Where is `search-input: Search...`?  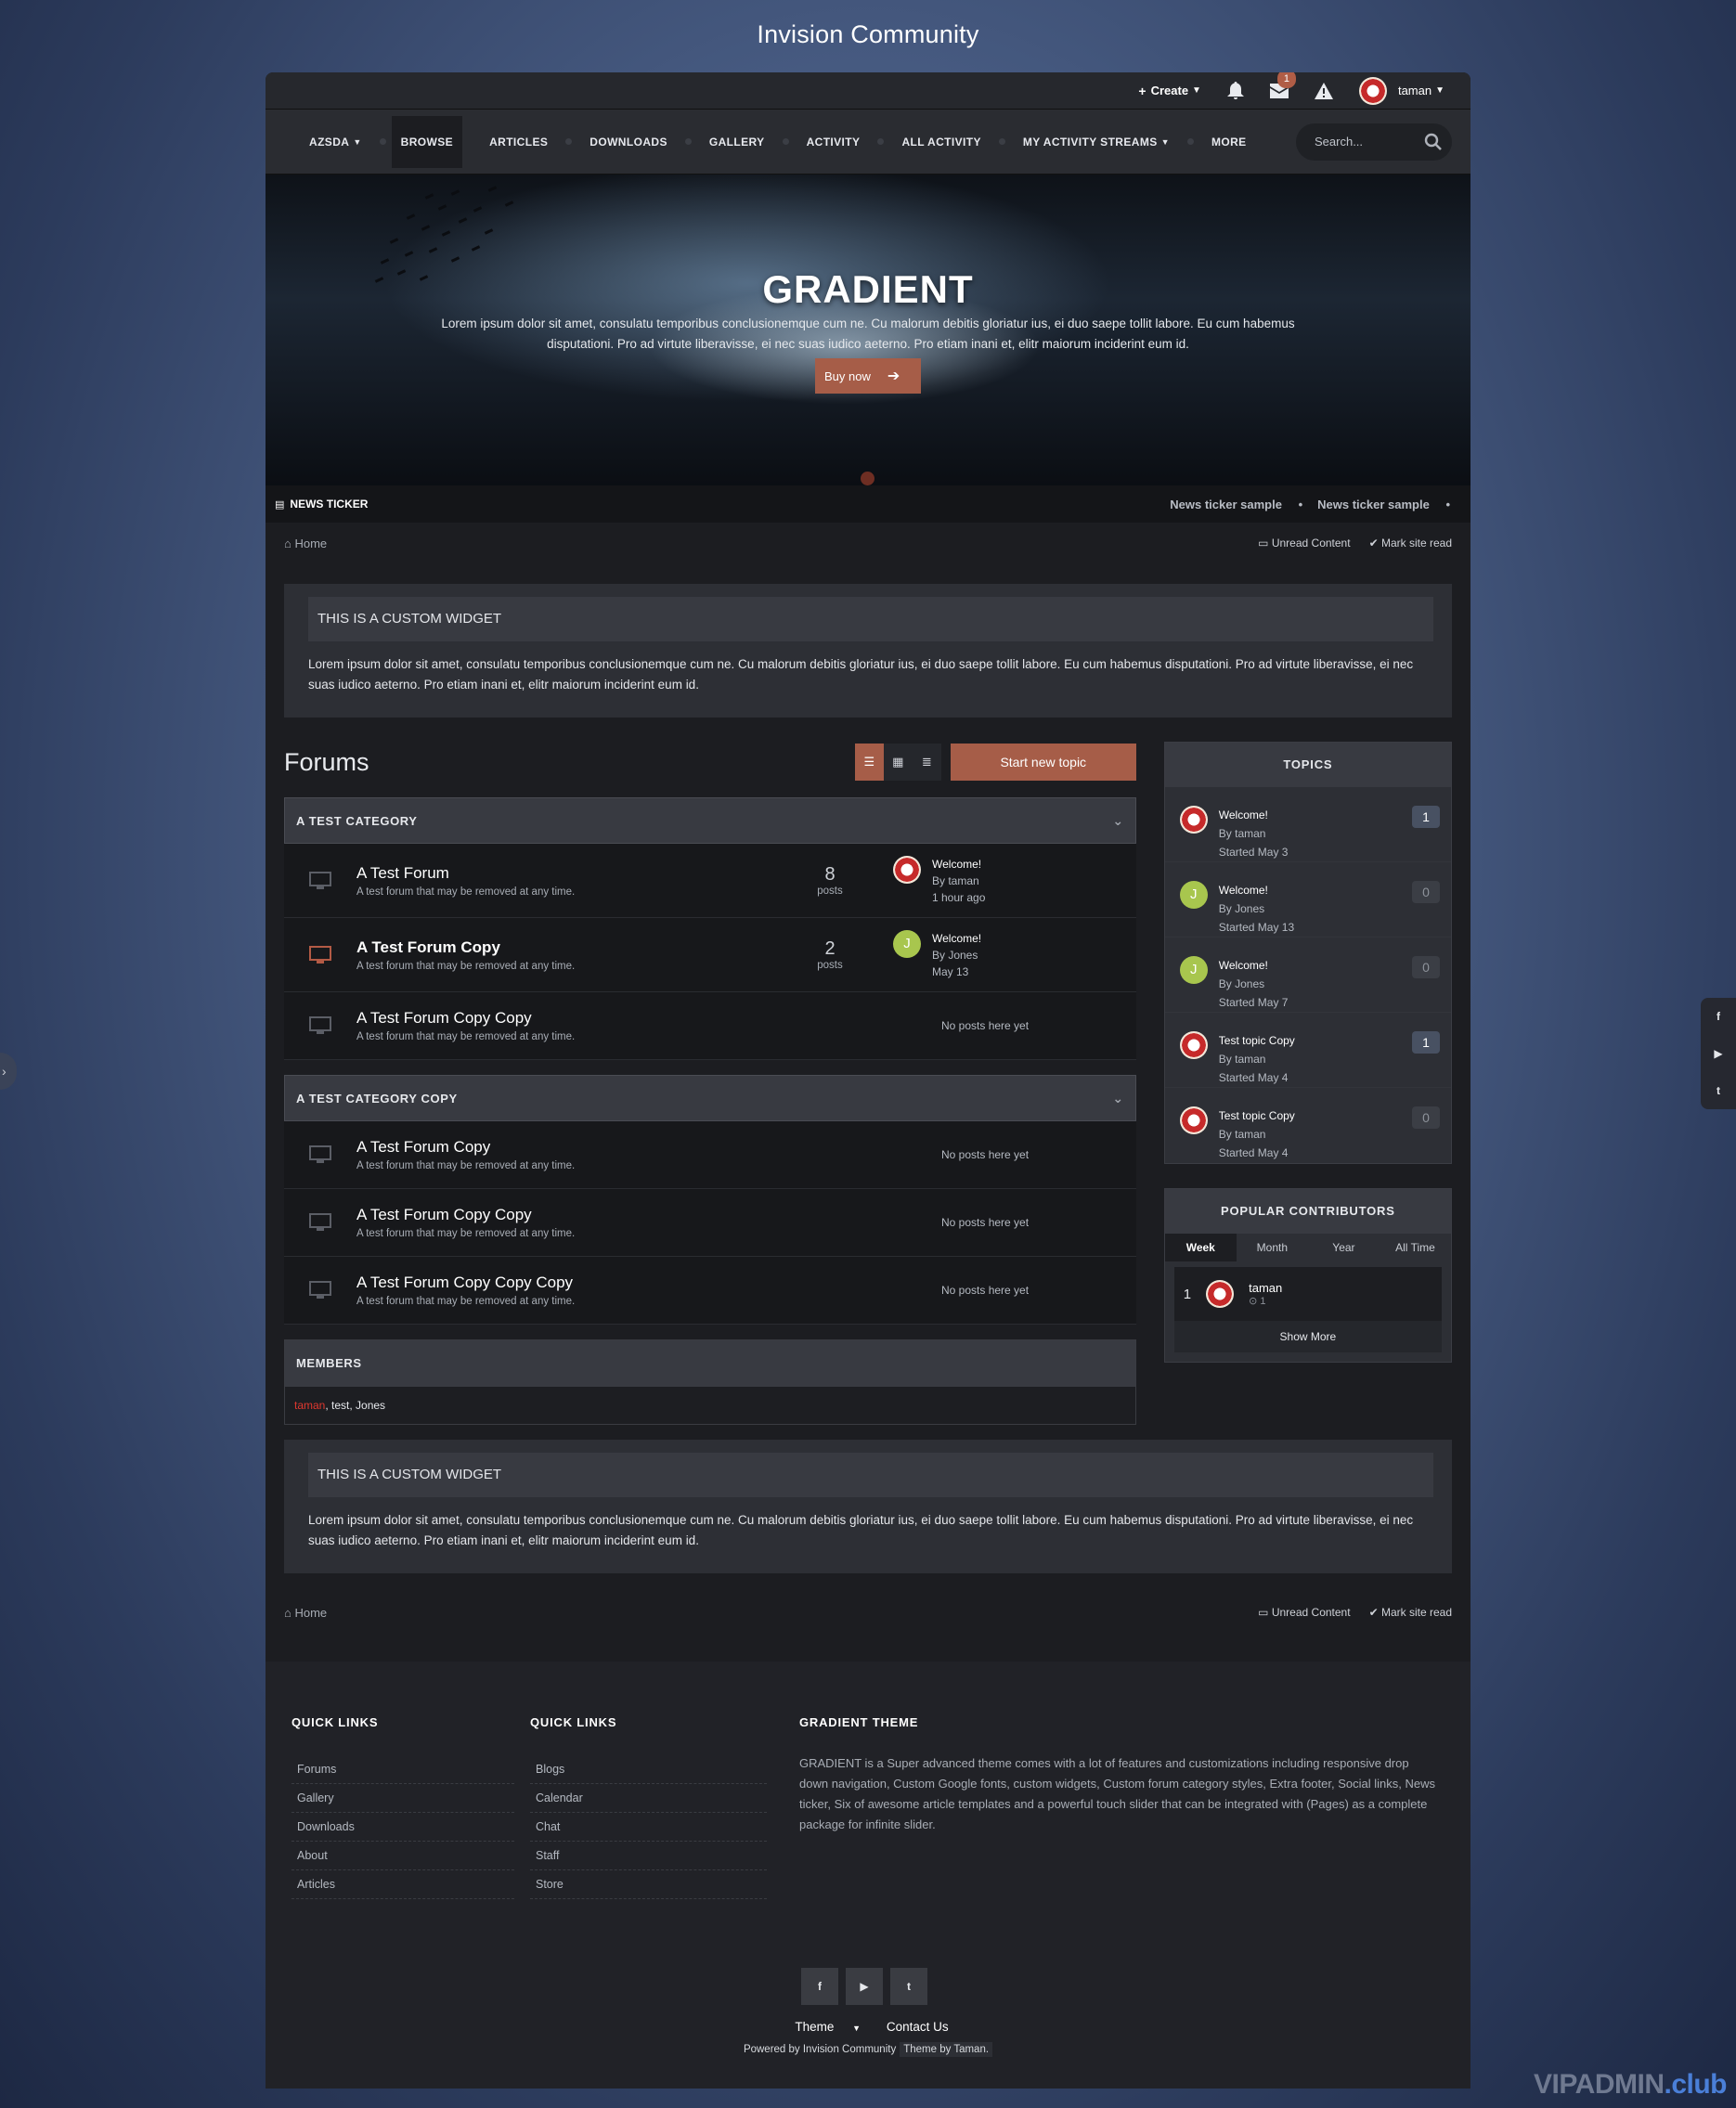
search-input: Search... is located at coordinates (1374, 142).